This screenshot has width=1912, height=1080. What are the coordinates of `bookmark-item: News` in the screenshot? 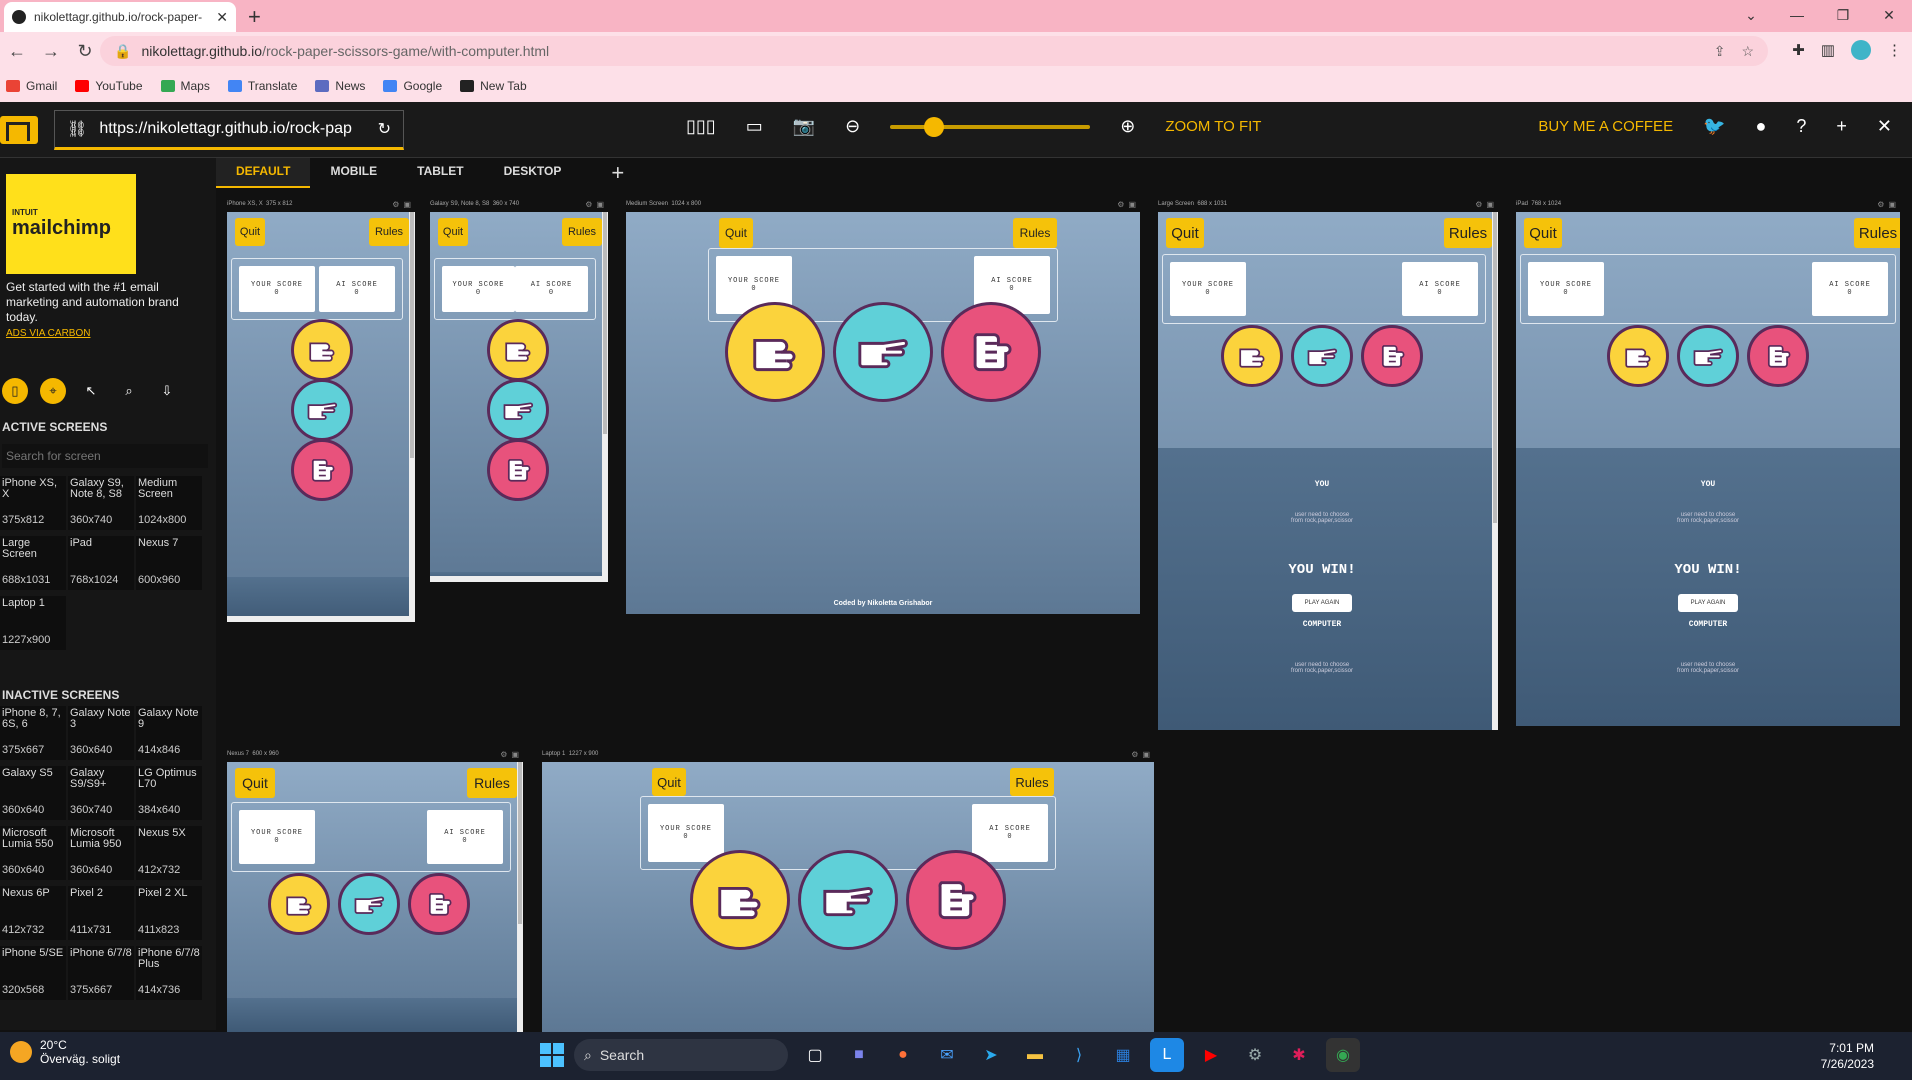 It's located at (340, 86).